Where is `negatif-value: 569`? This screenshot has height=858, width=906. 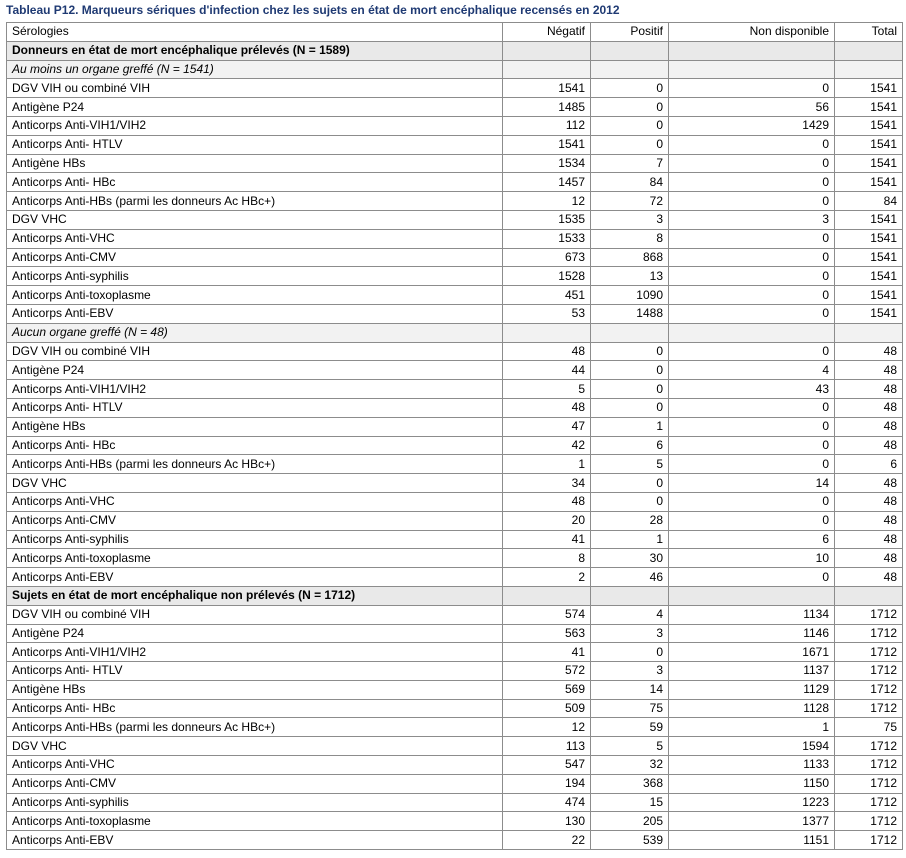
negatif-value: 569 is located at coordinates (546, 689).